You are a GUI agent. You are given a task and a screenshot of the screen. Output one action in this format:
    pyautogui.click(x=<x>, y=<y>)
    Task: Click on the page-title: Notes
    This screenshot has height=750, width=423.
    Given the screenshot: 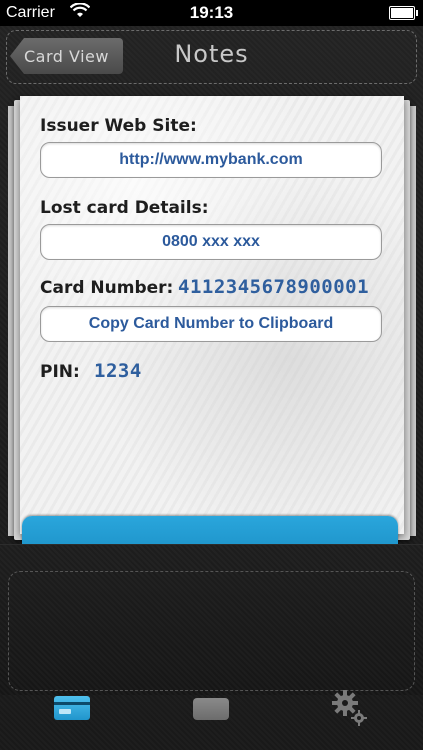 What is the action you would take?
    pyautogui.click(x=211, y=54)
    